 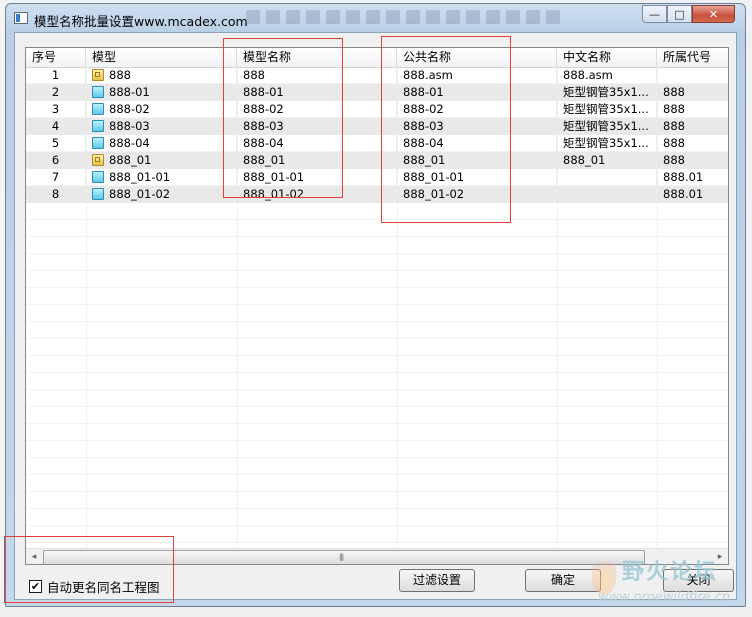 I want to click on cell-common-name: 888_01, so click(x=477, y=160).